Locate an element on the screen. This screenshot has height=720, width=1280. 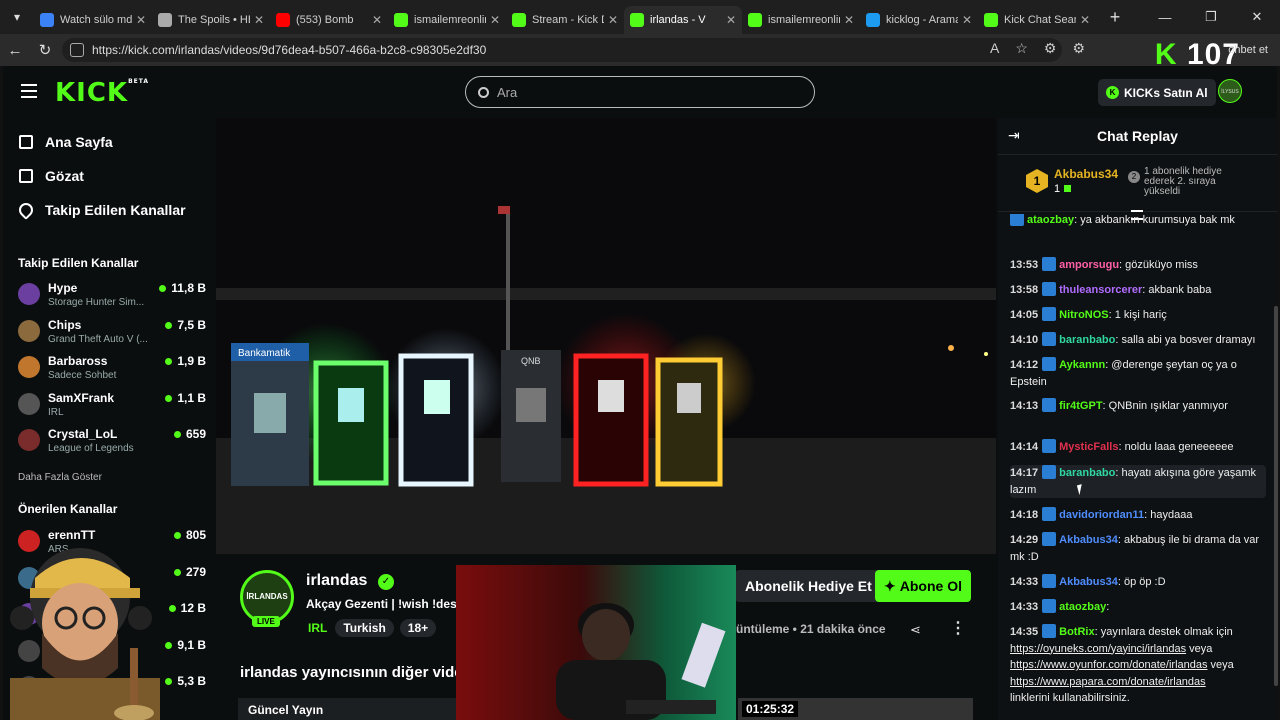
tab-list-icon: ▾ is located at coordinates (17, 17).